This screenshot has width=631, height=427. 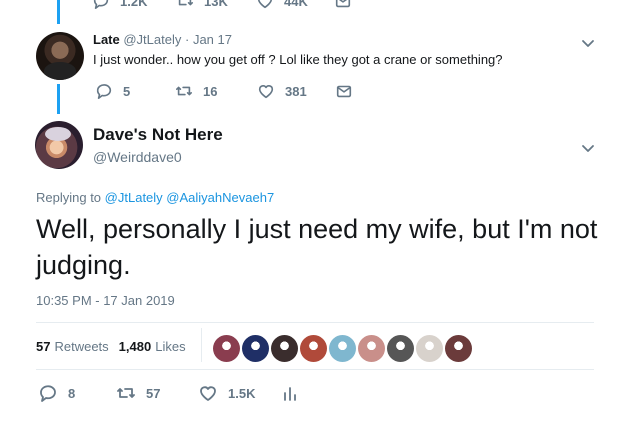 I want to click on reply-actions: 5 16 381, so click(x=243, y=92).